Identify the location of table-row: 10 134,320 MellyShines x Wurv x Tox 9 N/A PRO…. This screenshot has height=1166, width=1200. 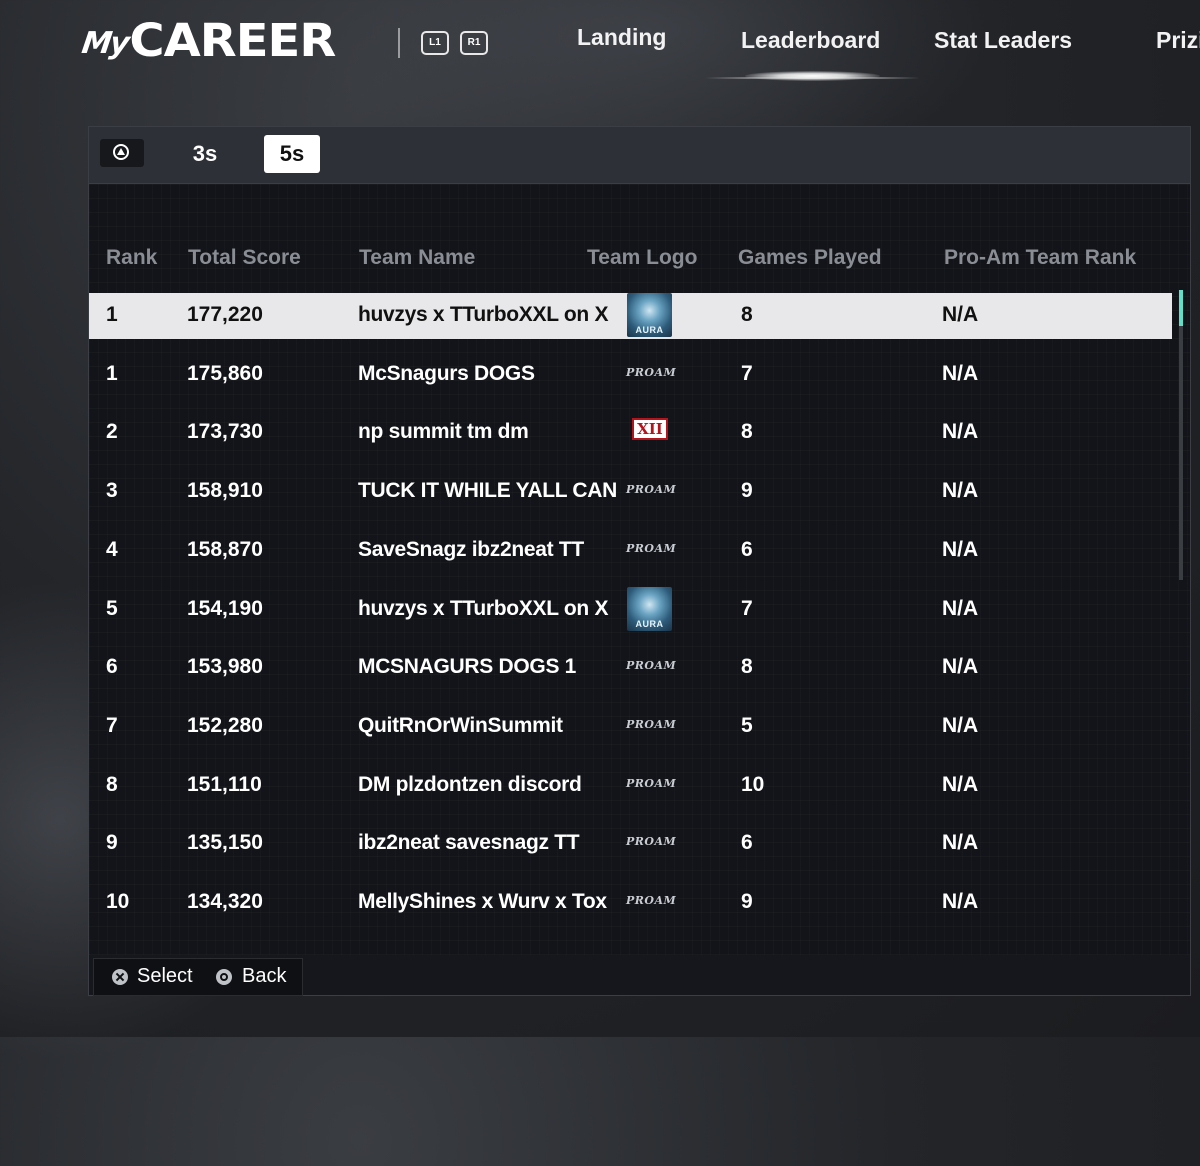
(630, 903).